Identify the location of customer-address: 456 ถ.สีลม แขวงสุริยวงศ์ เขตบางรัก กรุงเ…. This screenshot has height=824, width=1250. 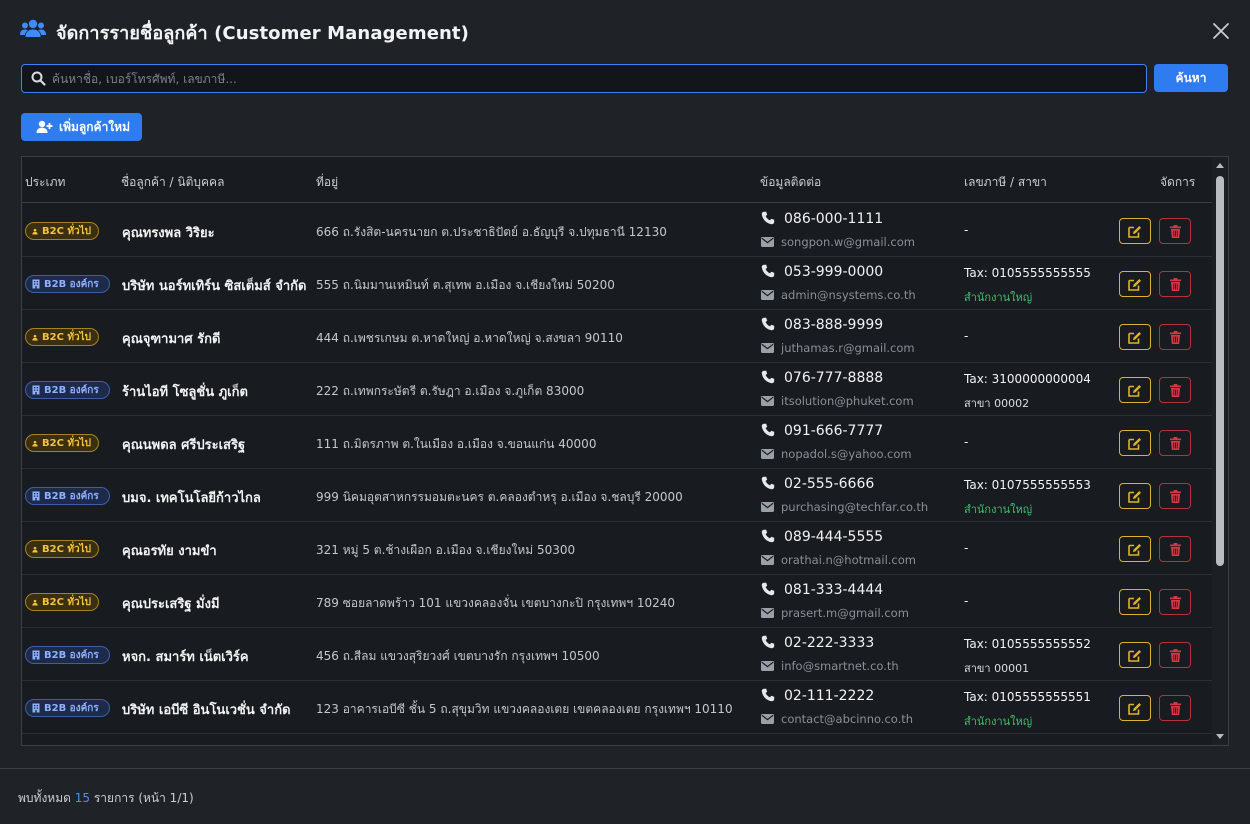
(458, 656).